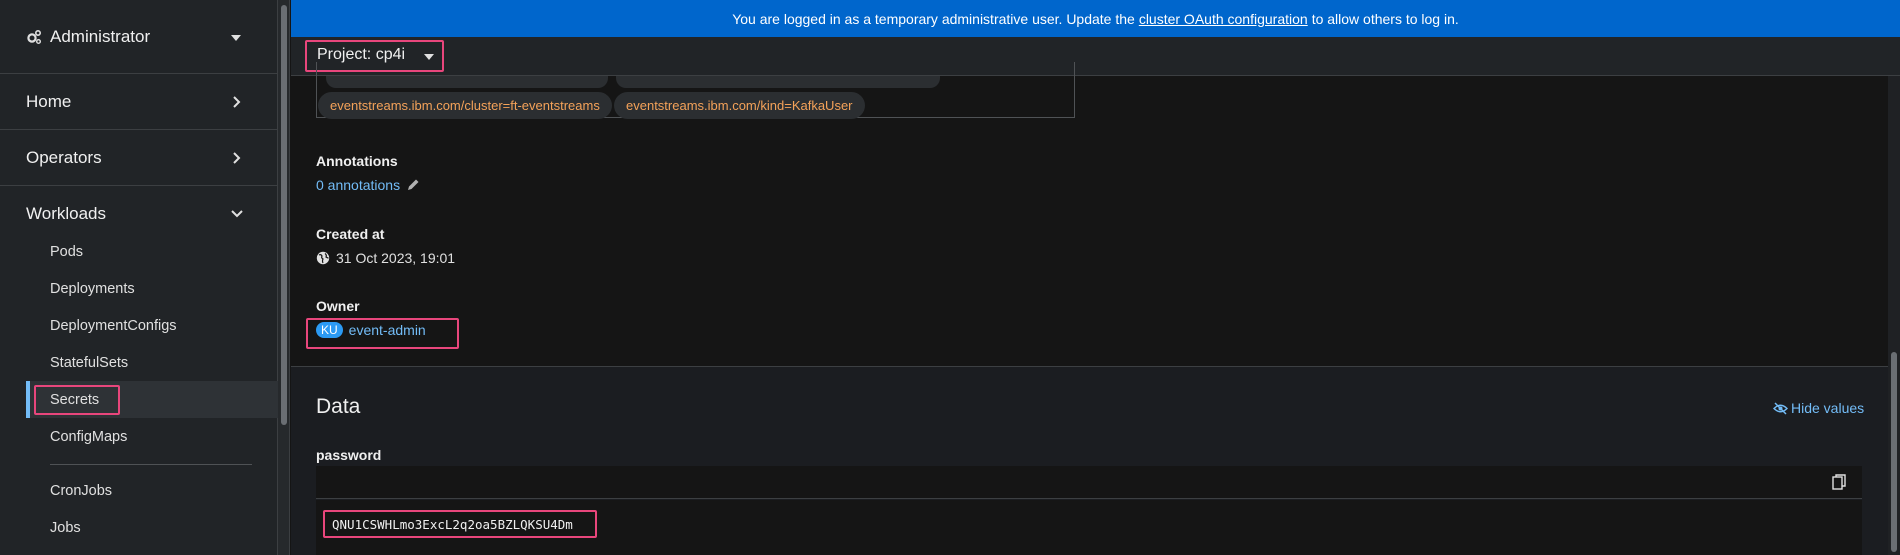 Image resolution: width=1900 pixels, height=555 pixels. I want to click on sidebar-item-label: StatefulSets, so click(89, 362).